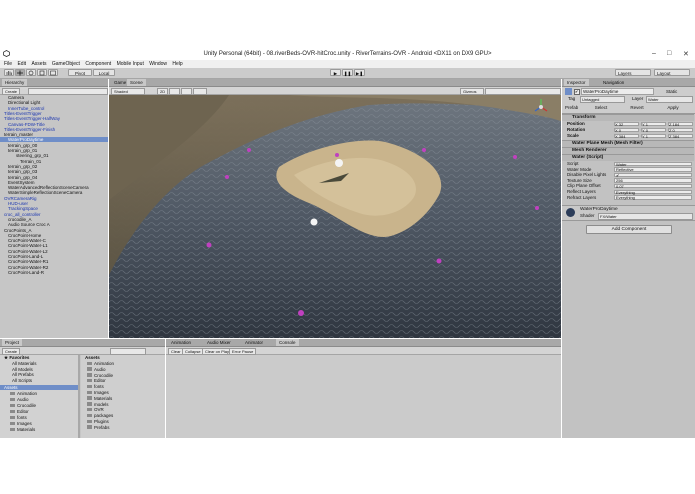 The height and width of the screenshot is (494, 695). I want to click on project-splitter, so click(79, 396).